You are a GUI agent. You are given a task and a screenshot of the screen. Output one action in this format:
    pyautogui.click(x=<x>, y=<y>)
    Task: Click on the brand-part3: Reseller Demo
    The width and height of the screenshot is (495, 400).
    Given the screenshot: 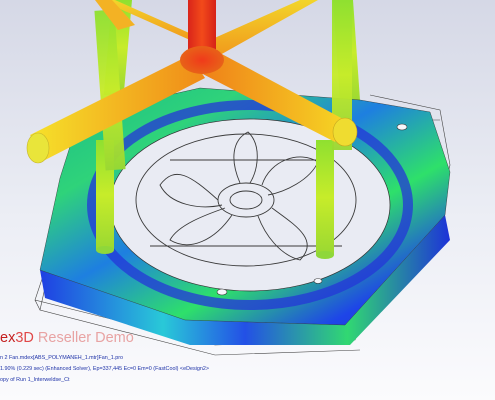 What is the action you would take?
    pyautogui.click(x=83, y=338)
    